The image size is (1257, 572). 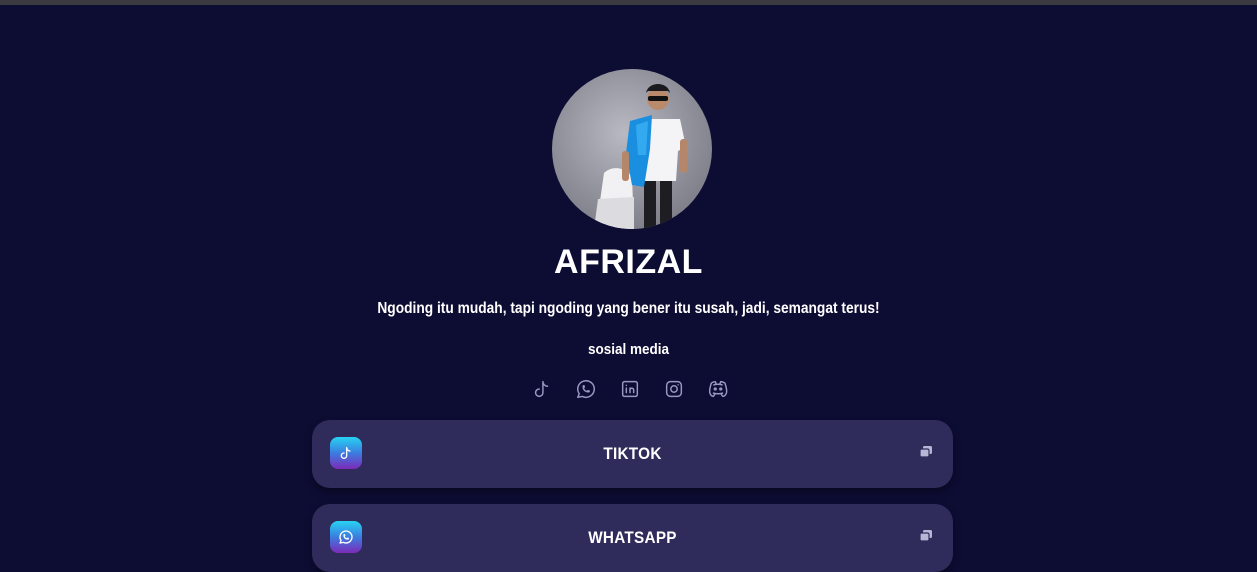 I want to click on linkedin-icon, so click(x=630, y=389).